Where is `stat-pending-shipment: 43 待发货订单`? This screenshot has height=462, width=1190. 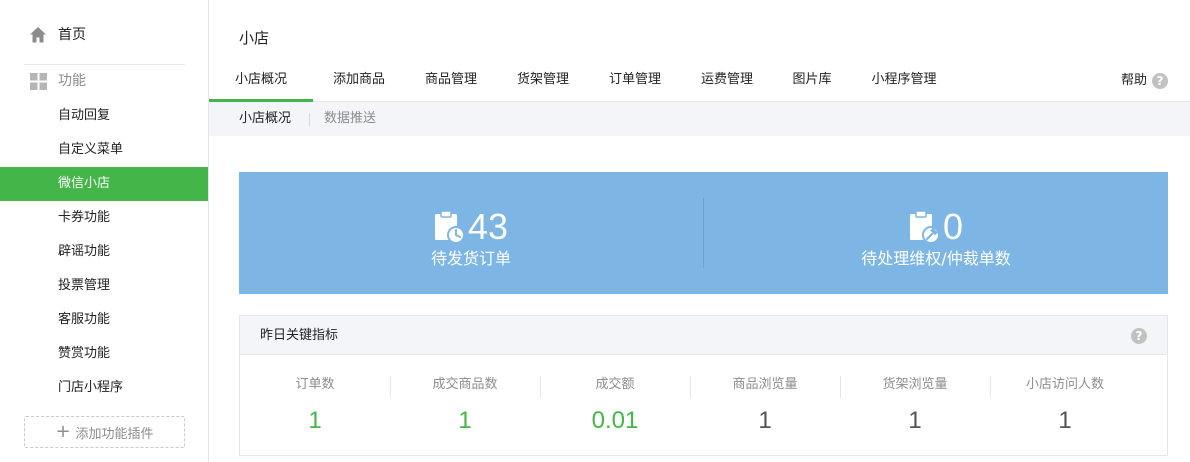 stat-pending-shipment: 43 待发货订单 is located at coordinates (471, 233).